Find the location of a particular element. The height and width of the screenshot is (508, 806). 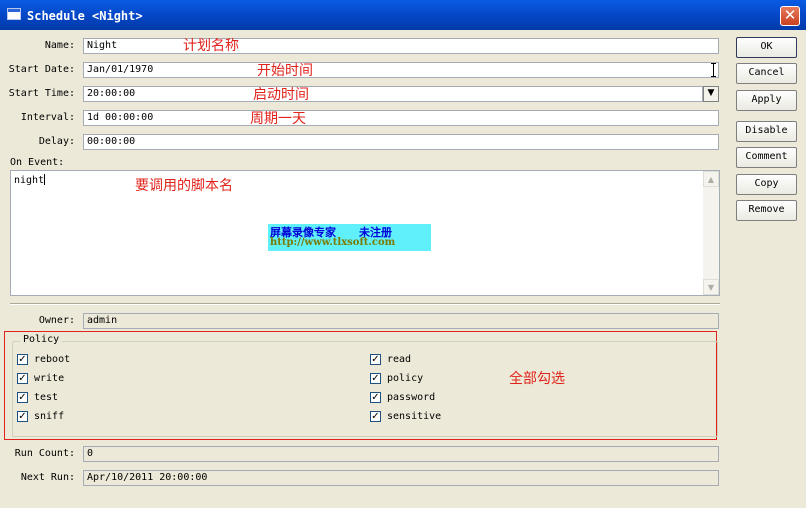

annotation-on-event: 要调用的脚本名 is located at coordinates (184, 186).